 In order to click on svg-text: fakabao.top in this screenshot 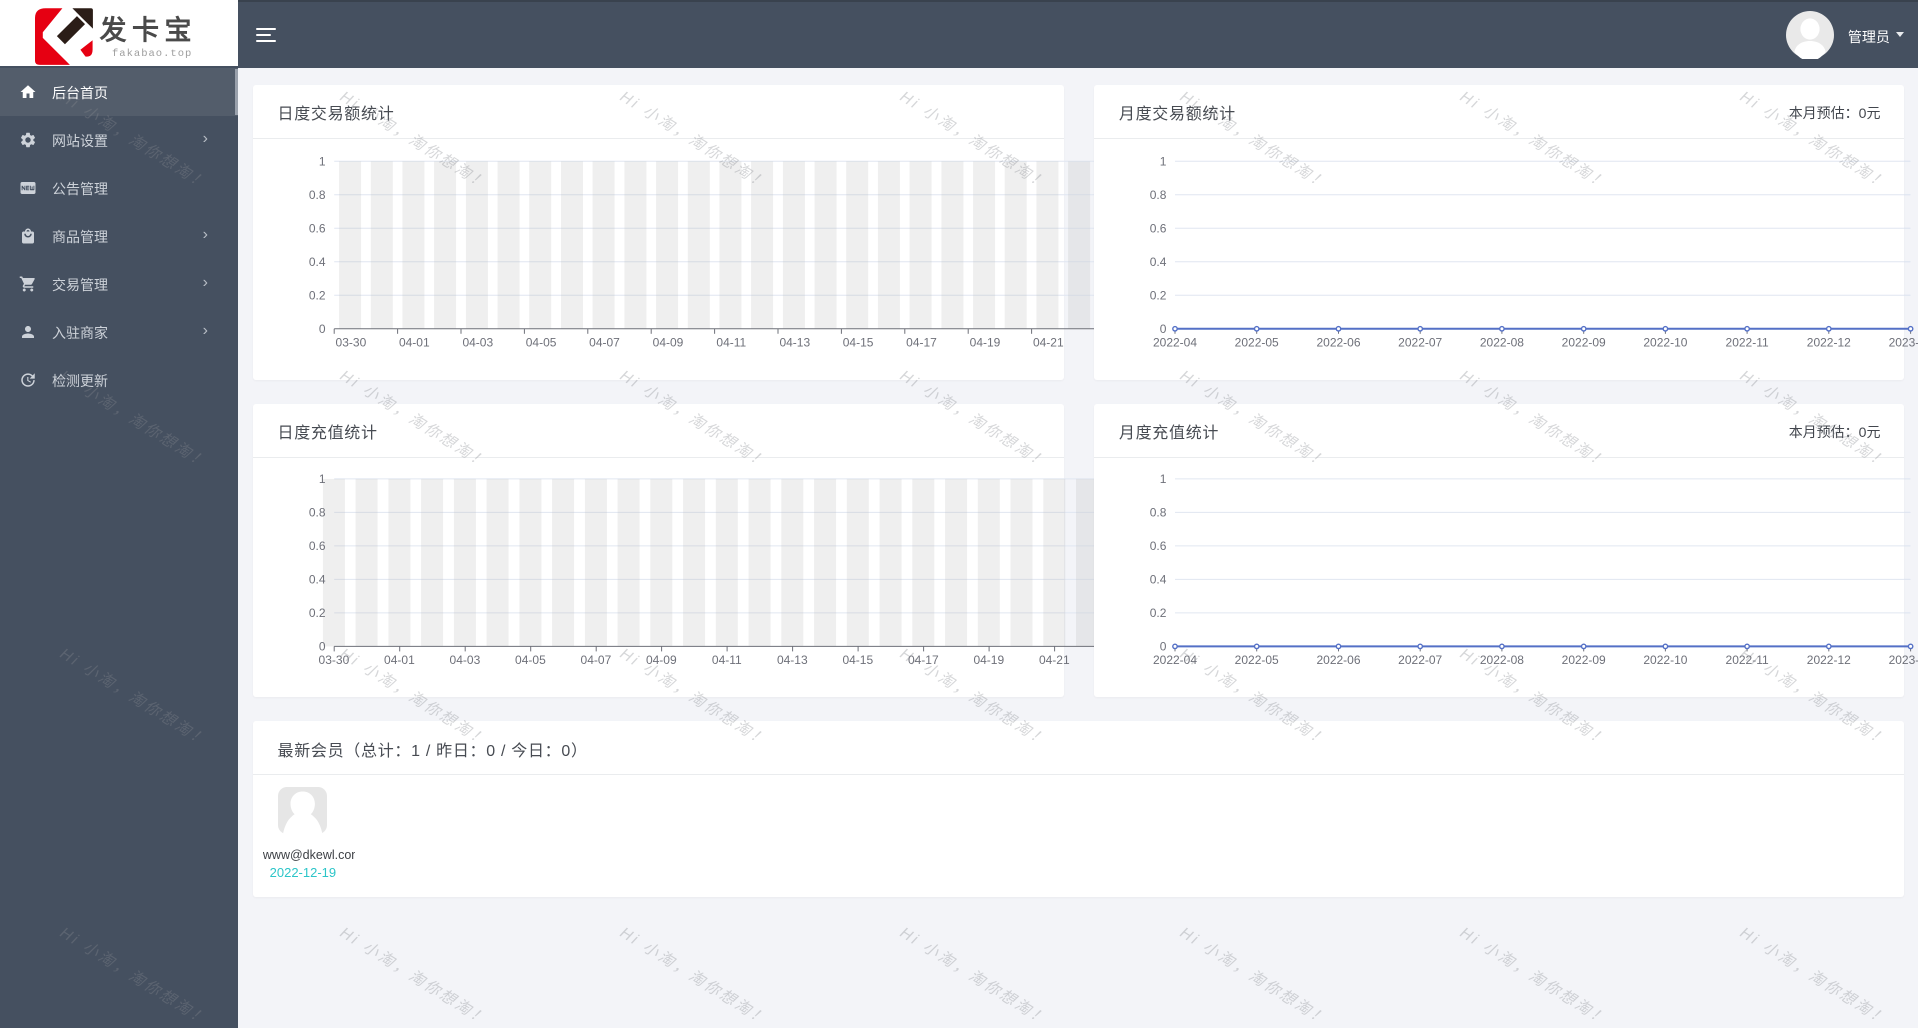, I will do `click(152, 54)`.